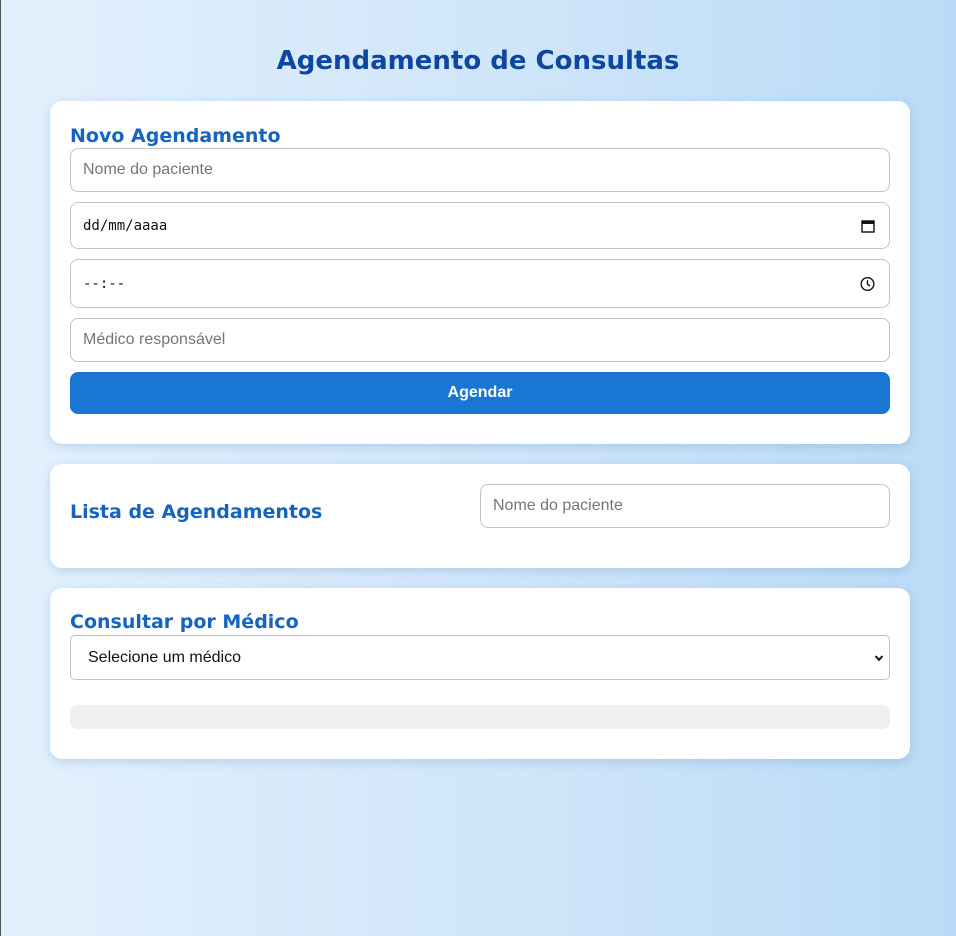 This screenshot has width=956, height=936. Describe the element at coordinates (868, 226) in the screenshot. I see `calendar-icon` at that location.